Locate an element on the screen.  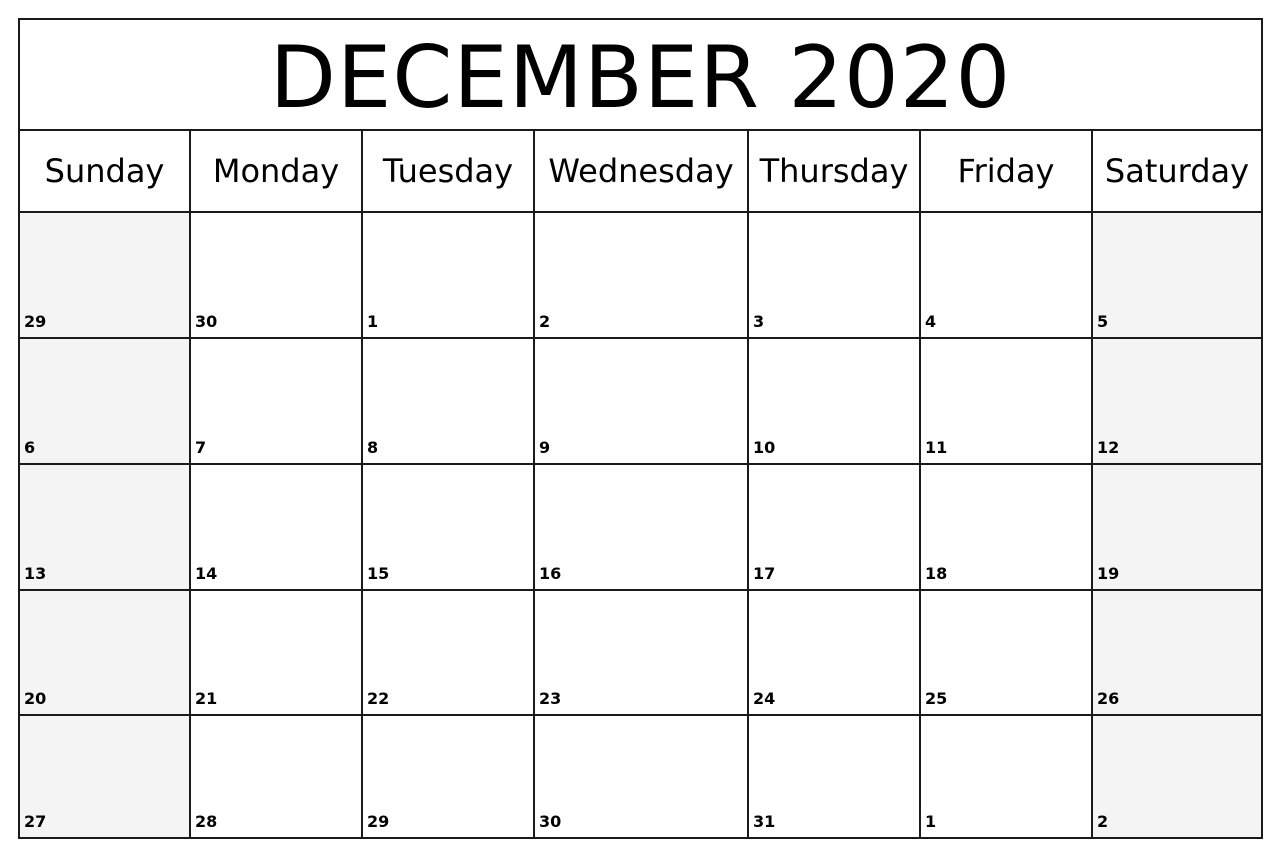
day-cell: 9 is located at coordinates (642, 402).